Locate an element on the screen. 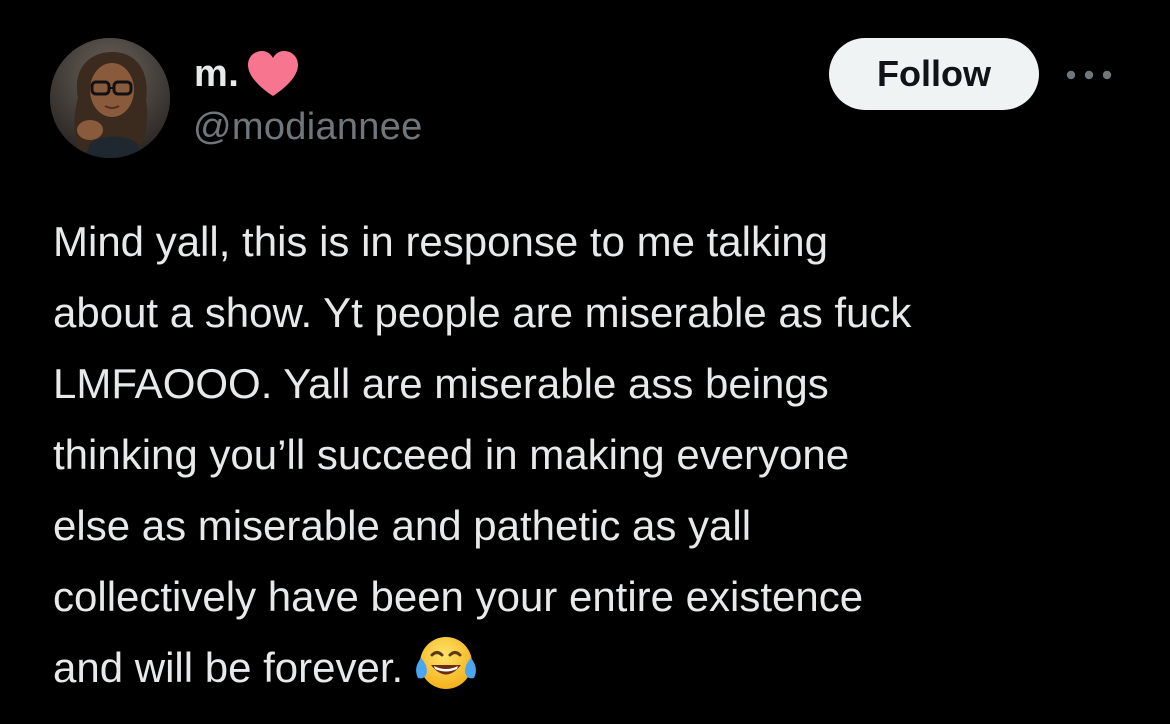 This screenshot has width=1170, height=724. heart-icon is located at coordinates (273, 74).